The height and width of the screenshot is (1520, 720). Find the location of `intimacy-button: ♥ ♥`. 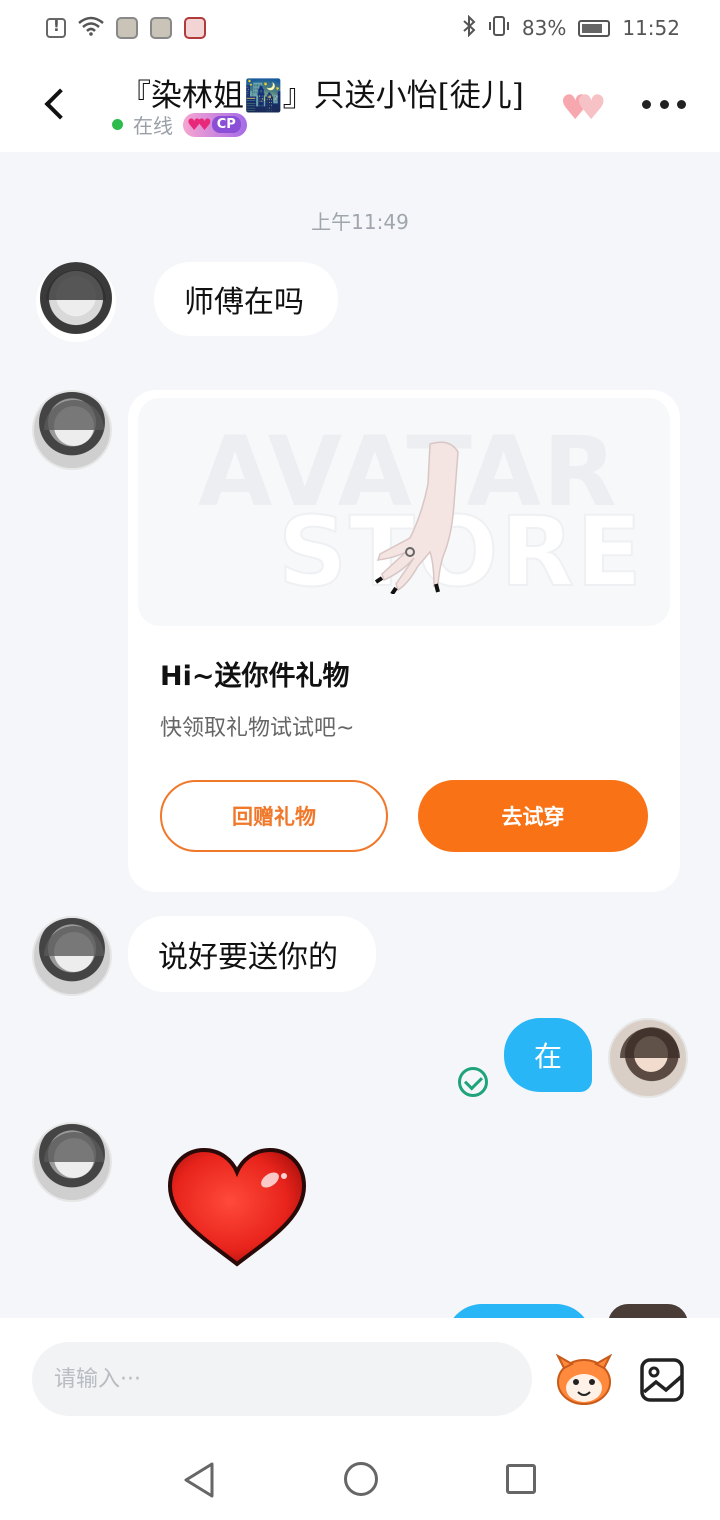

intimacy-button: ♥ ♥ is located at coordinates (586, 106).